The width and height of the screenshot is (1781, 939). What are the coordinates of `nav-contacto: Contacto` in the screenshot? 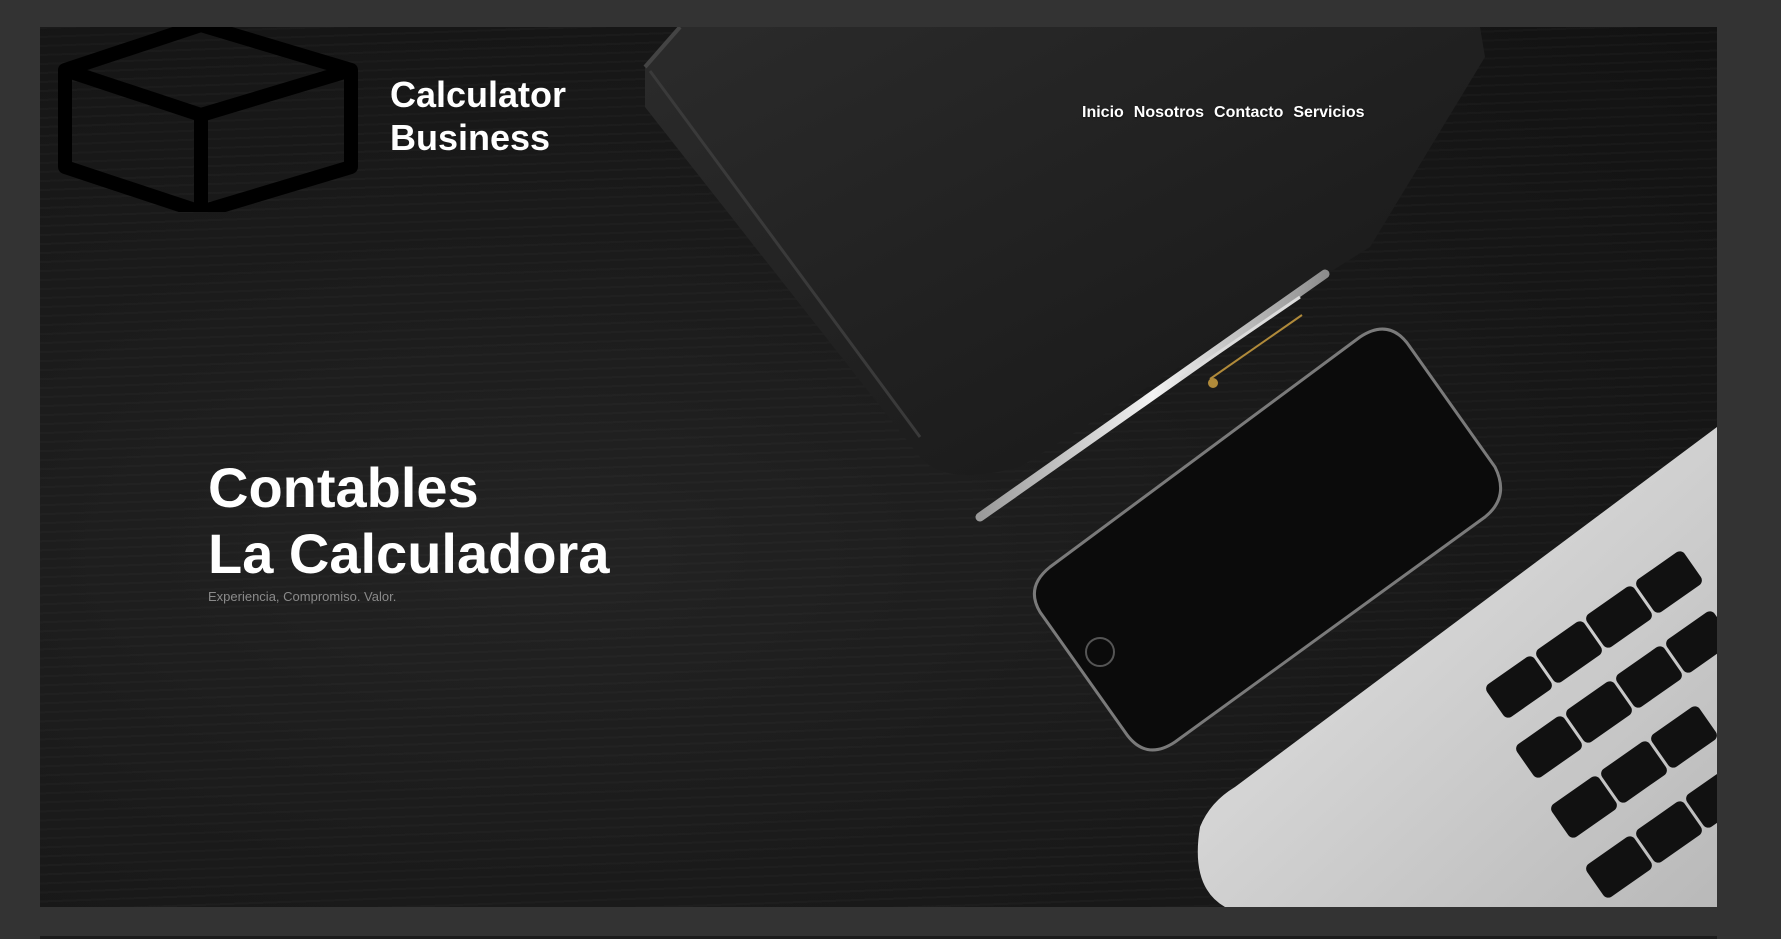 It's located at (1248, 113).